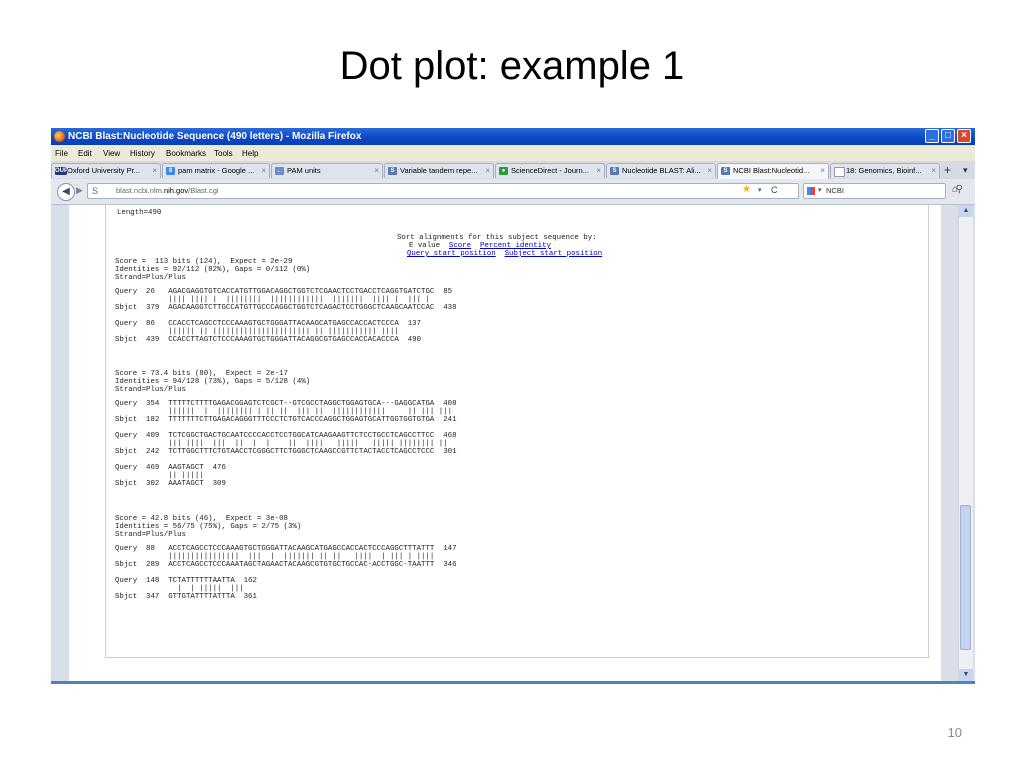  Describe the element at coordinates (443, 191) in the screenshot. I see `url-bar: S blast.ncbi.nlm.nih.gov/Blast.cgi ★ ▾ C` at that location.